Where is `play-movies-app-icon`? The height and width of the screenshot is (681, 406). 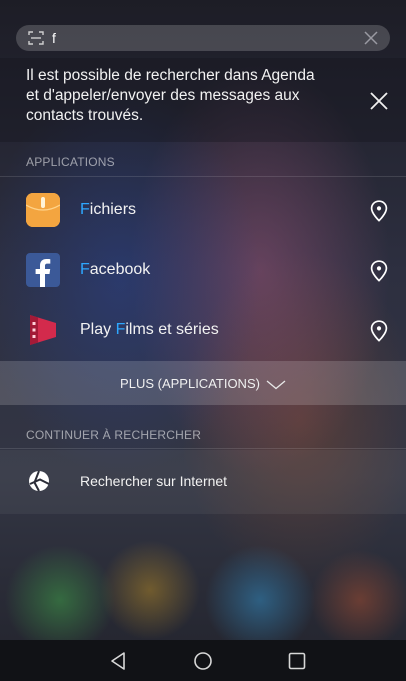 play-movies-app-icon is located at coordinates (43, 330).